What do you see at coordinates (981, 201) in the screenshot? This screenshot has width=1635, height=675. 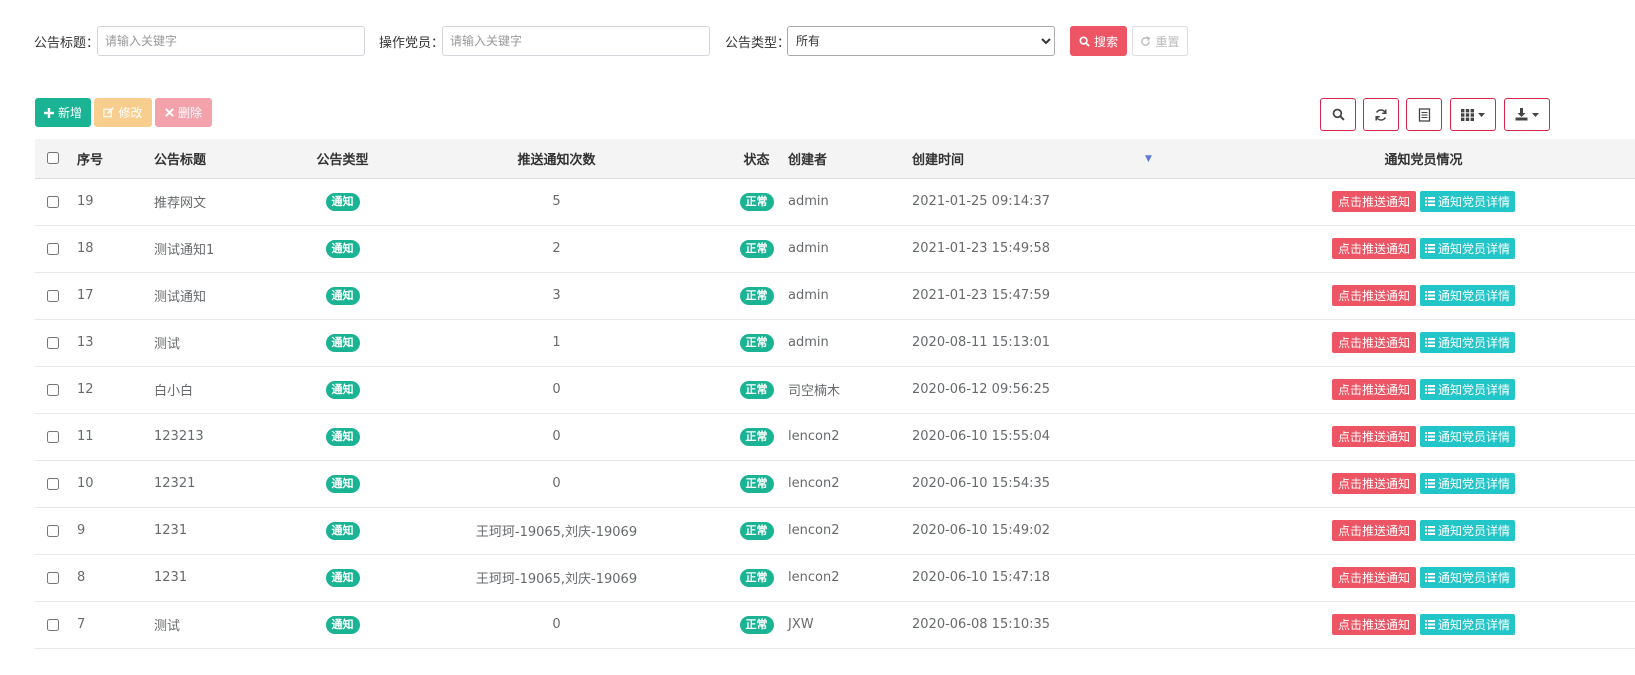 I see `row-created-at: 2021-01-25 09:14:37` at bounding box center [981, 201].